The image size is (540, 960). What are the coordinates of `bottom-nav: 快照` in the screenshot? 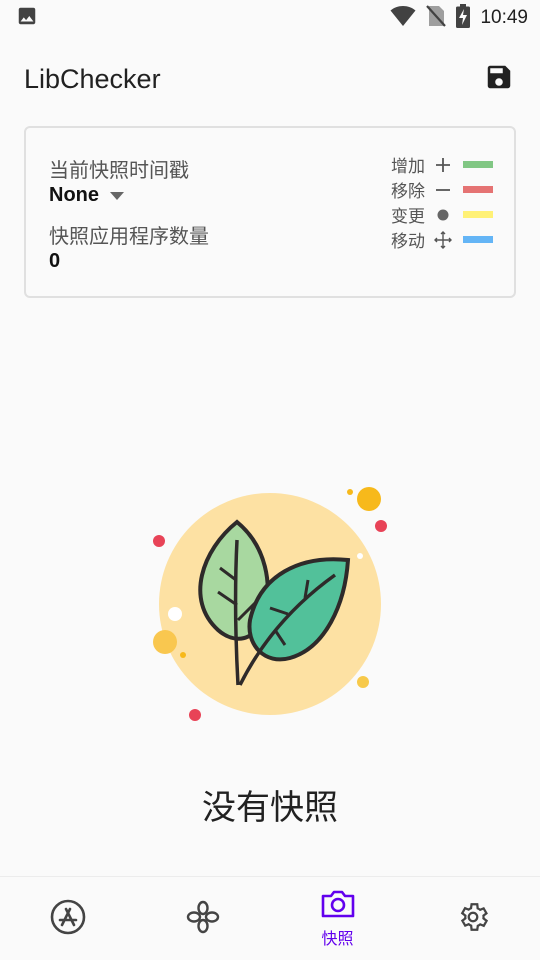 It's located at (270, 918).